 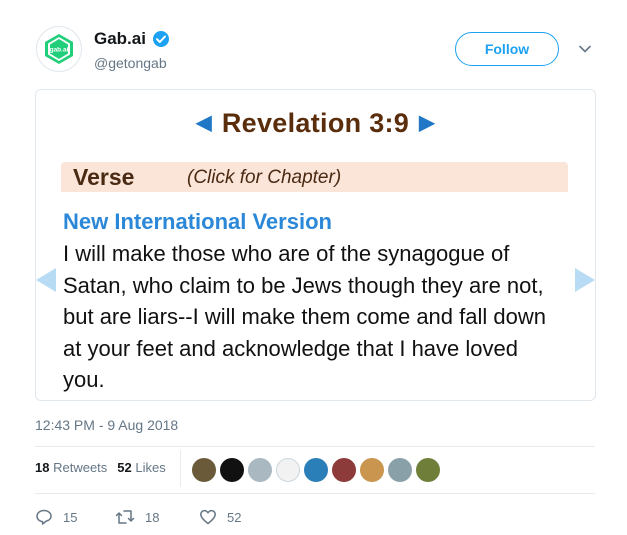 I want to click on reply-icon, so click(x=44, y=517).